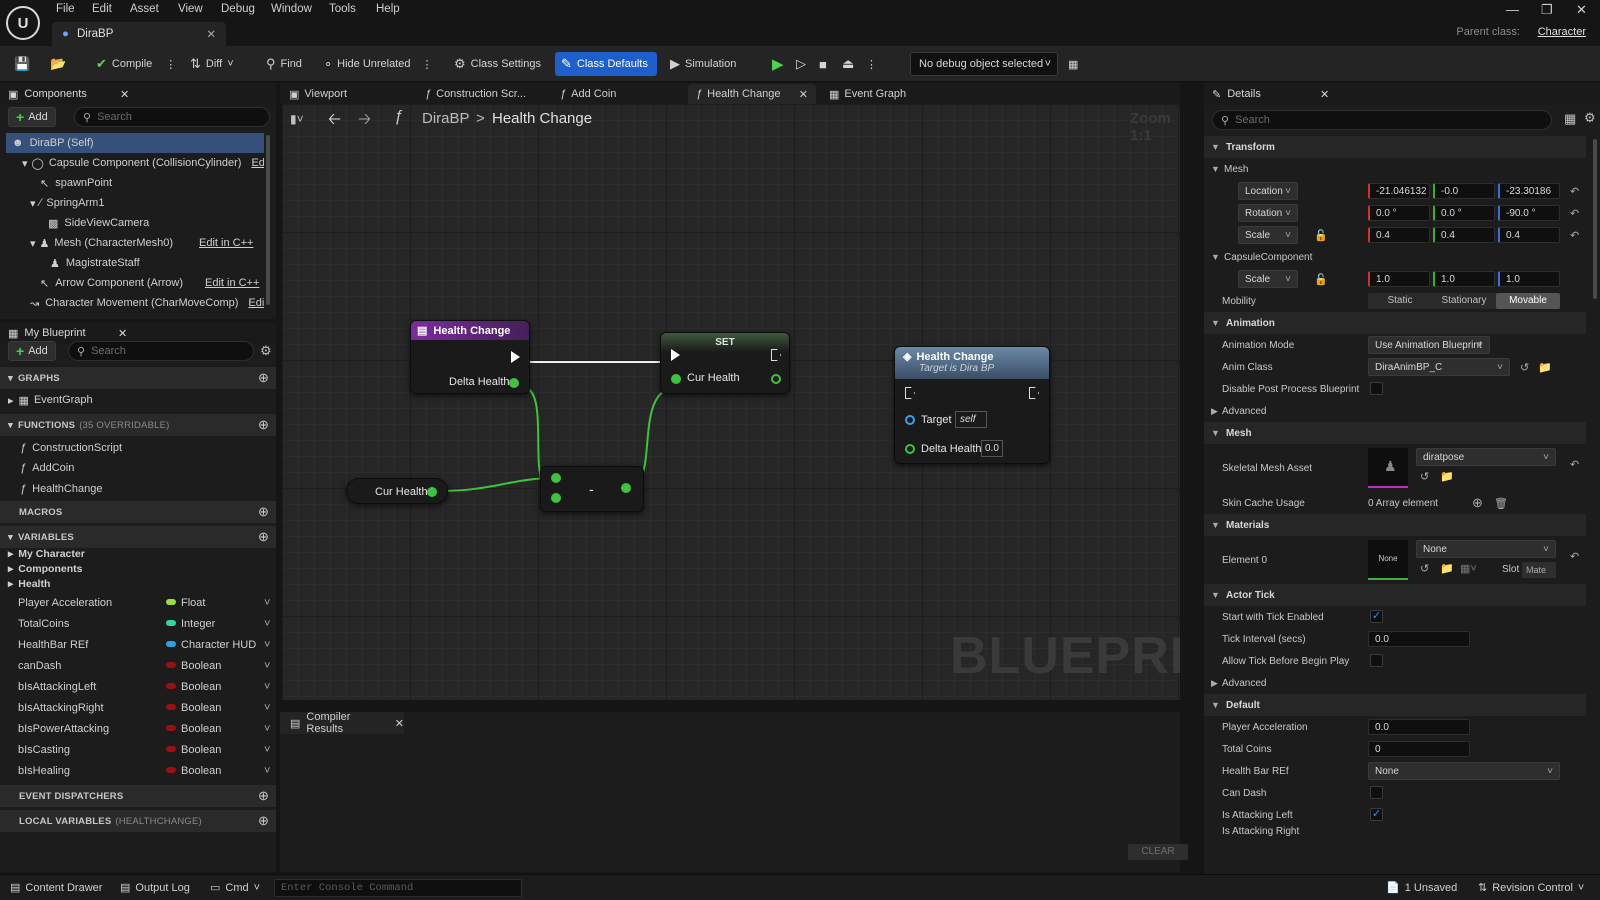 The height and width of the screenshot is (900, 1600). What do you see at coordinates (1376, 814) in the screenshot?
I see `is-attacking-left-checkbox: ✓` at bounding box center [1376, 814].